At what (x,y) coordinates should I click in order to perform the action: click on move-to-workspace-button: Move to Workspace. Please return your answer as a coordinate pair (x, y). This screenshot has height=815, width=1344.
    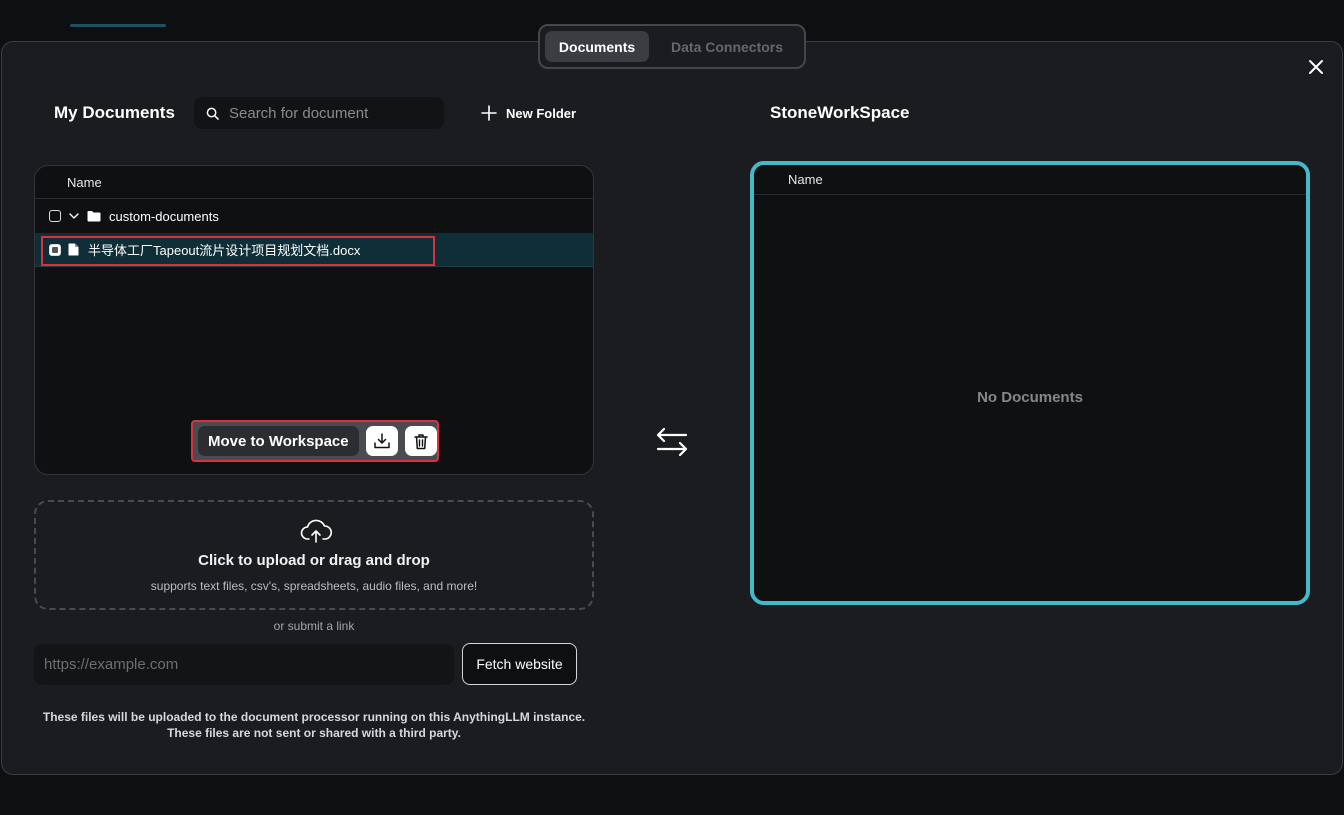
    Looking at the image, I should click on (278, 441).